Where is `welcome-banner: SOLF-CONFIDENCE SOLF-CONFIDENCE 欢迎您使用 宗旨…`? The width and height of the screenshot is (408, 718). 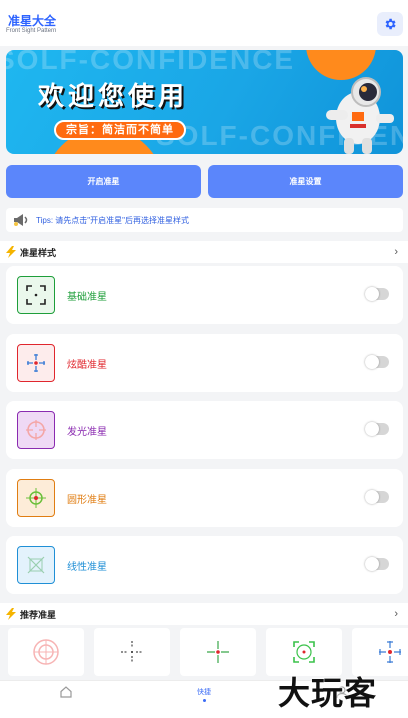 welcome-banner: SOLF-CONFIDENCE SOLF-CONFIDENCE 欢迎您使用 宗旨… is located at coordinates (204, 102).